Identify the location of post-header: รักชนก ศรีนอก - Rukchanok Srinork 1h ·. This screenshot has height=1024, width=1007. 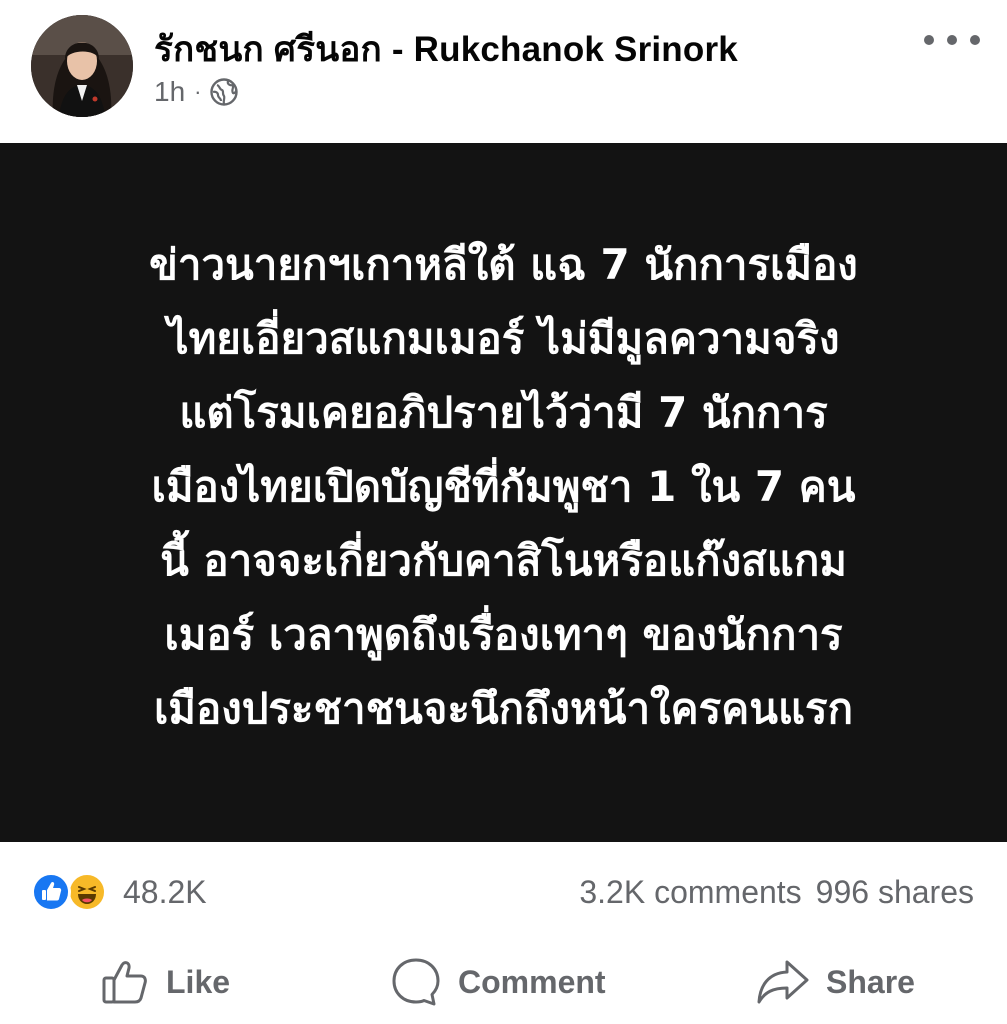
(503, 71).